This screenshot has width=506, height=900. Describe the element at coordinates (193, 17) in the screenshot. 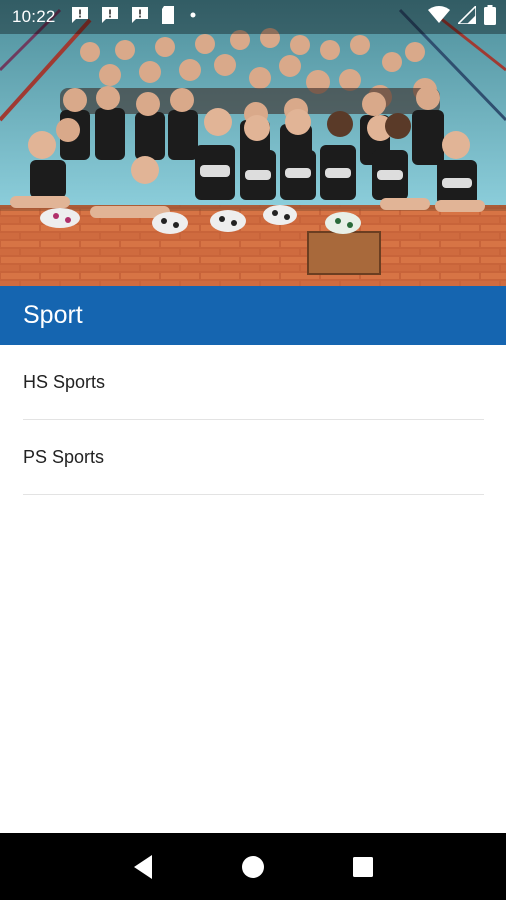

I see `dot-icon` at that location.